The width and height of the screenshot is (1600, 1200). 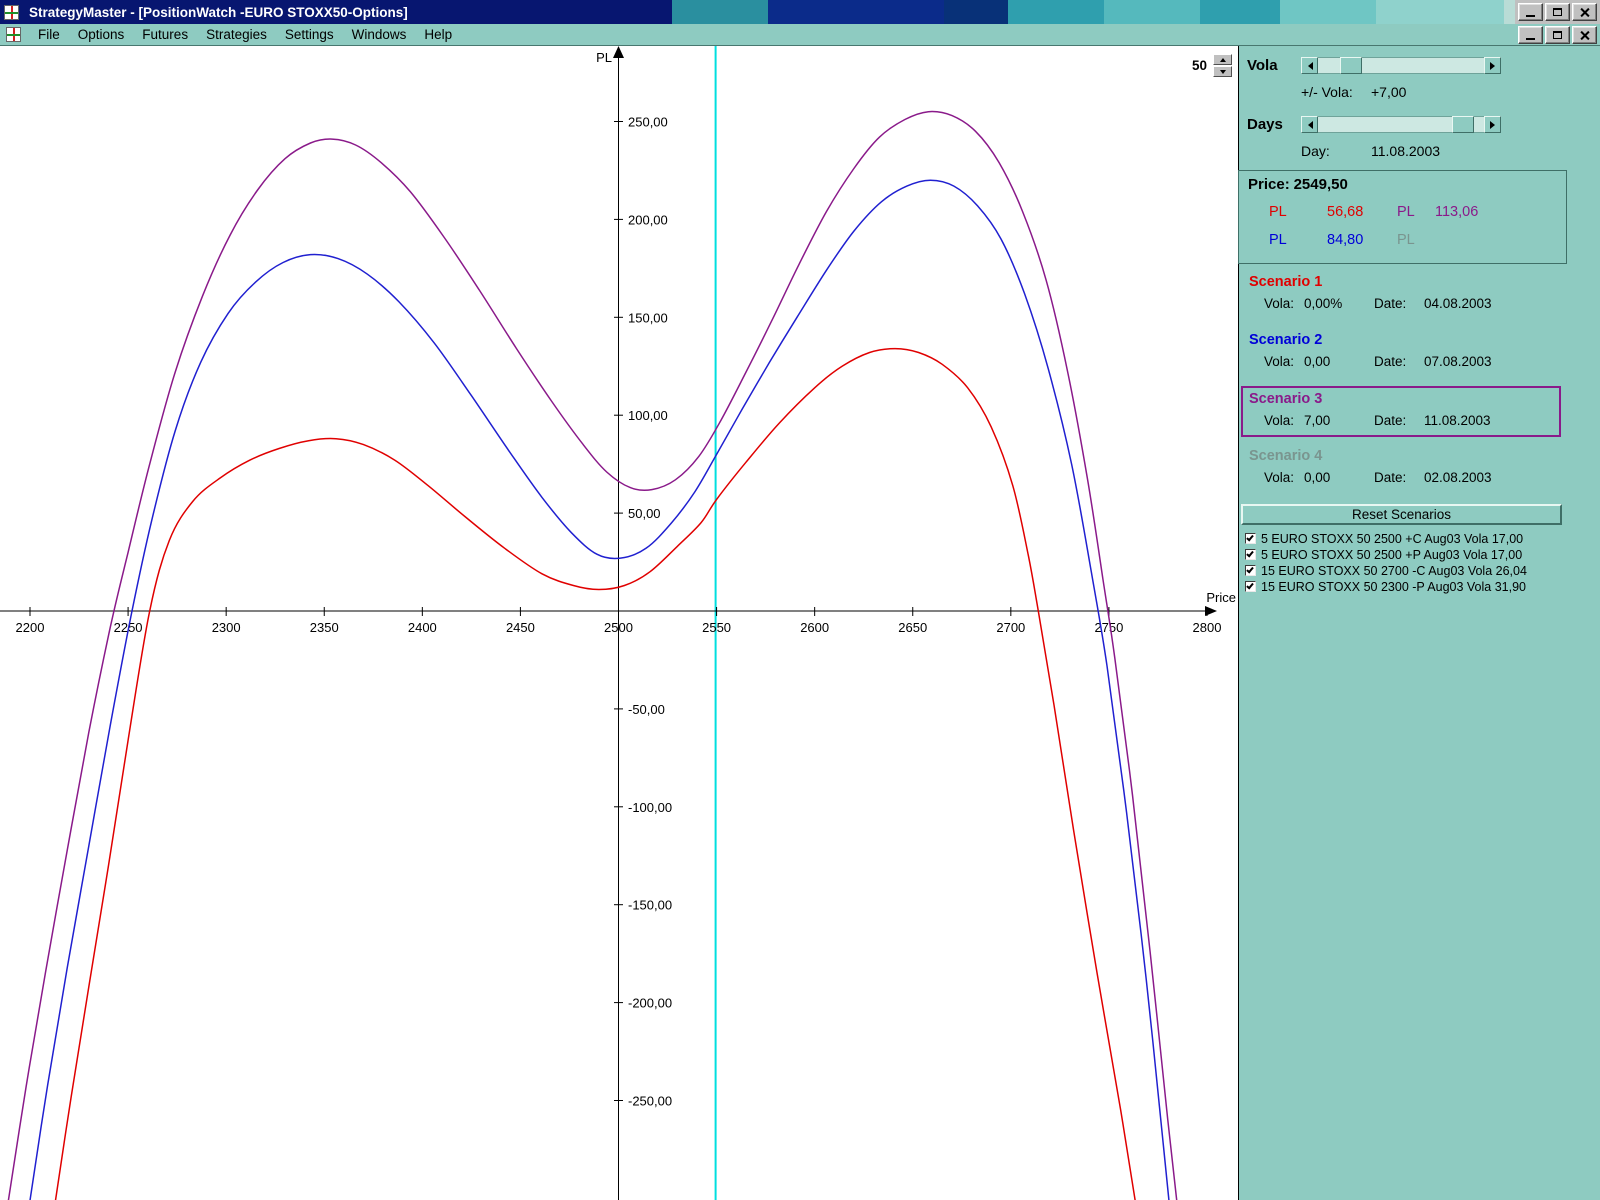 I want to click on days-scroll-thumb, so click(x=1463, y=124).